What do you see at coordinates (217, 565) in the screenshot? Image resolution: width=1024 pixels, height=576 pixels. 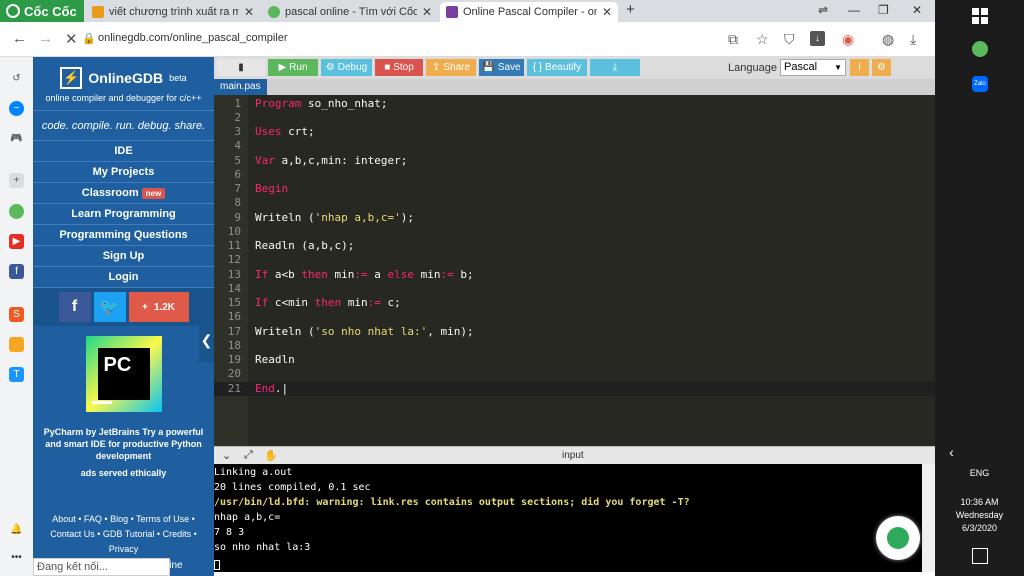 I see `console-cursor` at bounding box center [217, 565].